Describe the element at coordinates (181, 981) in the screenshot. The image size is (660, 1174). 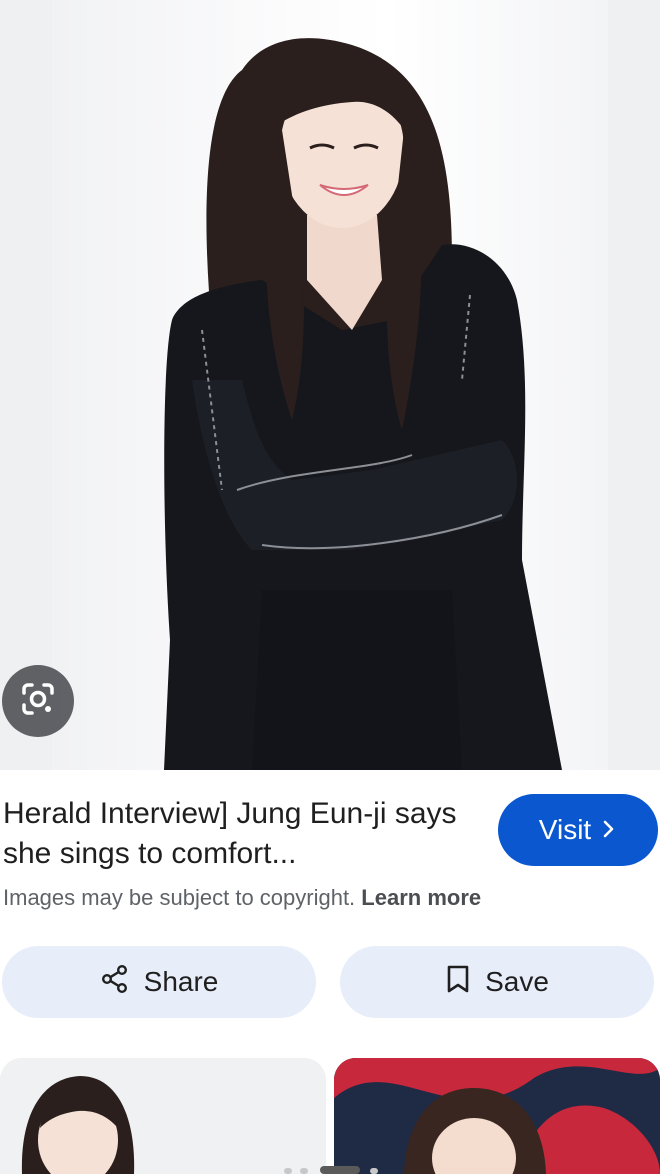
I see `share-button-label: Share` at that location.